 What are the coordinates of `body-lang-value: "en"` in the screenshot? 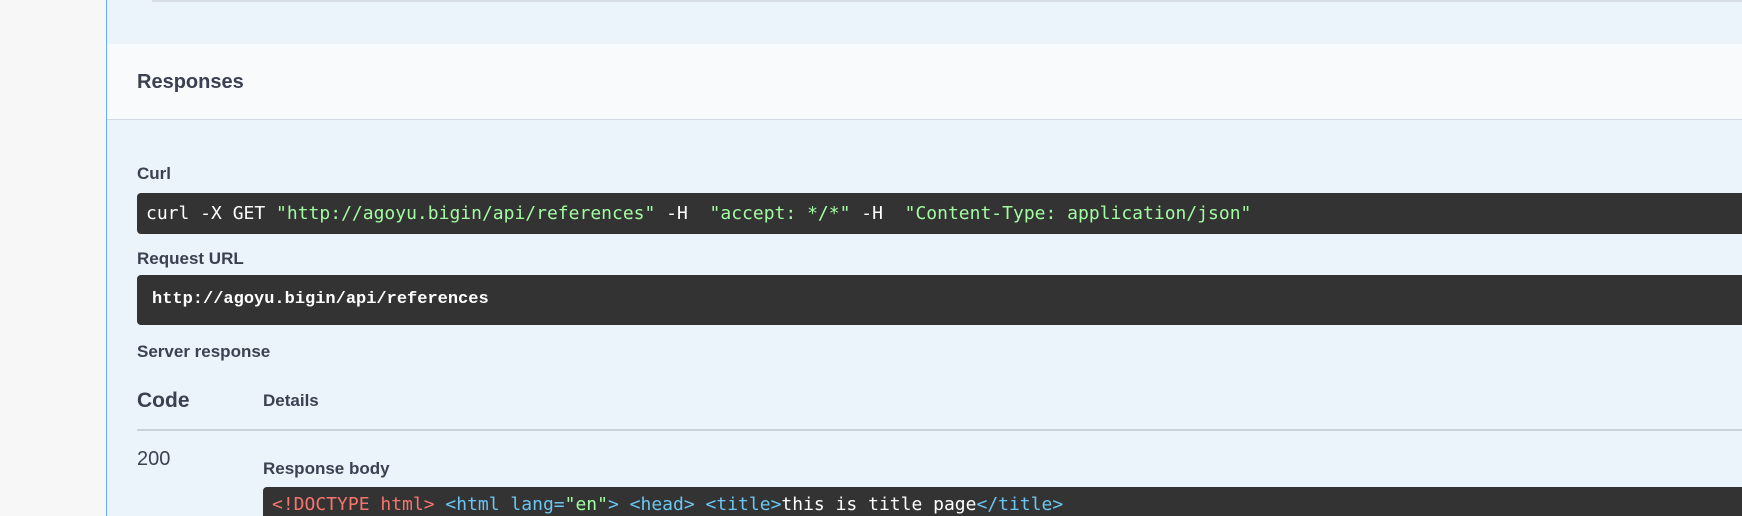 It's located at (586, 504).